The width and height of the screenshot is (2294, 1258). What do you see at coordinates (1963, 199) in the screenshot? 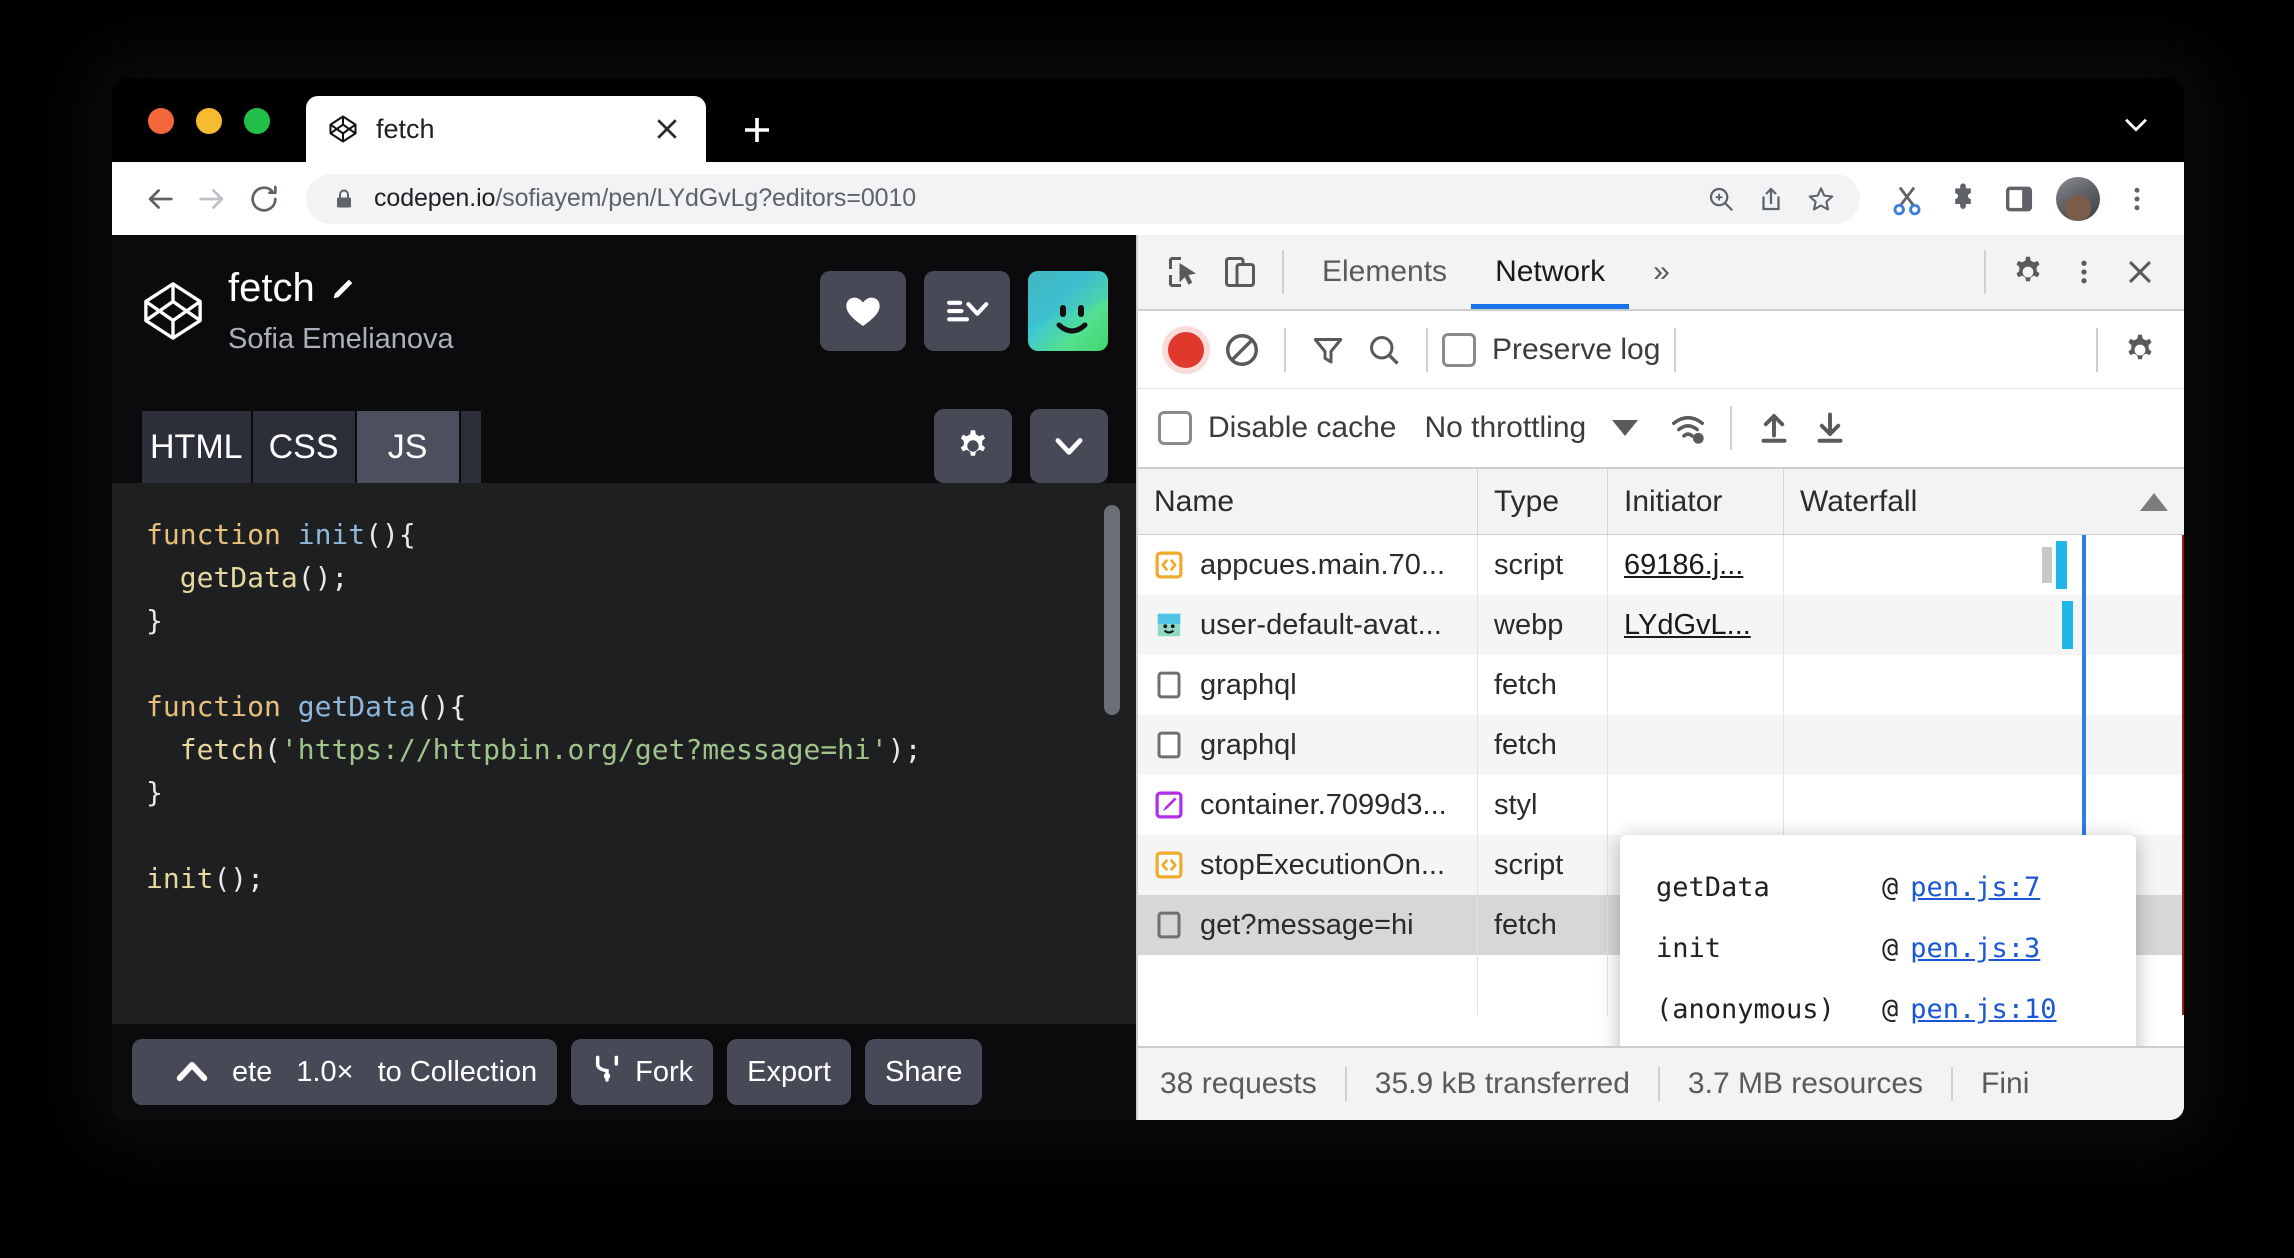
I see `extensions-puzzle-icon` at bounding box center [1963, 199].